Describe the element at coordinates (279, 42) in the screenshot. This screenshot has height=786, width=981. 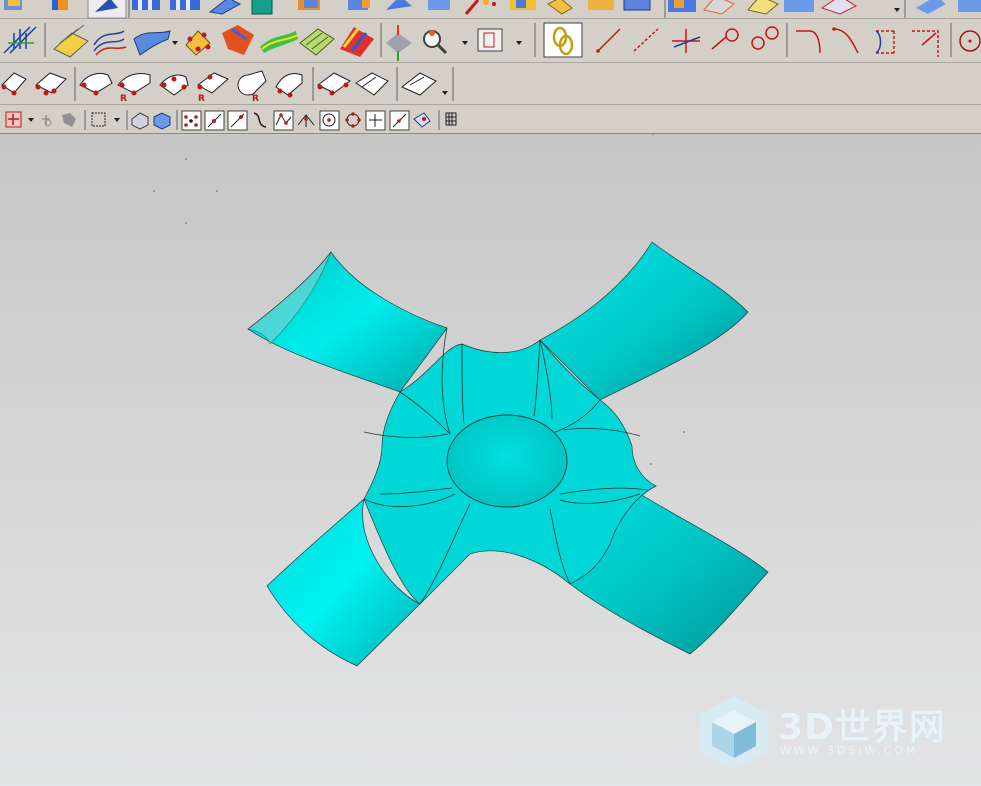
I see `rainbow-surface-icon` at that location.